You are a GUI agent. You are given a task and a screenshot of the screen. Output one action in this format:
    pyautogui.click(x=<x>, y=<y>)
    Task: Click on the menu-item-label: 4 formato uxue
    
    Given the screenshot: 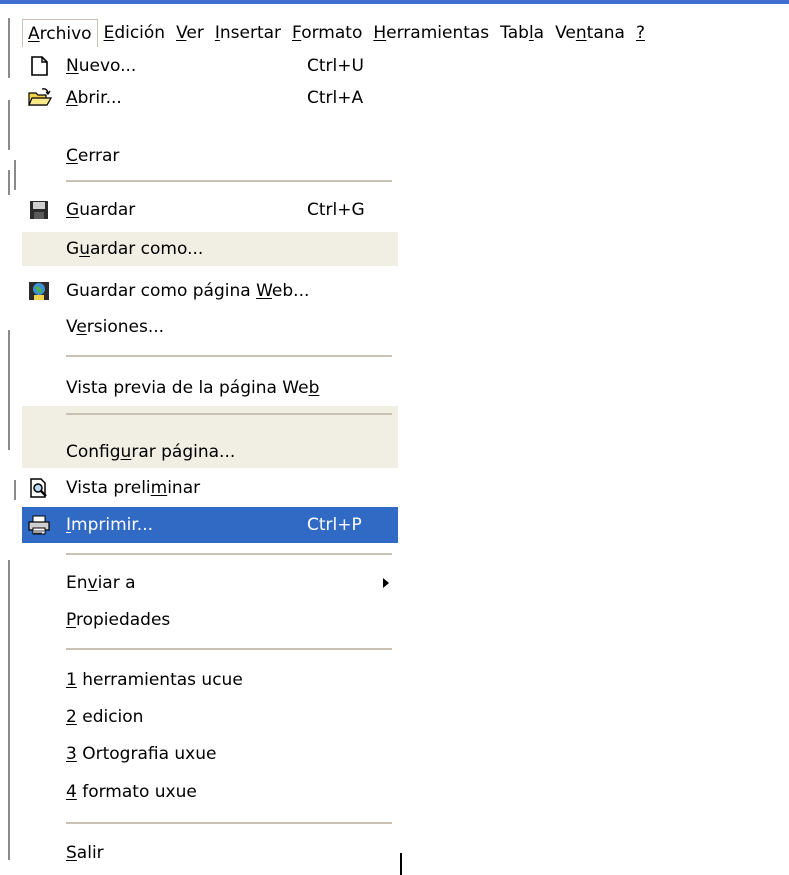 What is the action you would take?
    pyautogui.click(x=131, y=792)
    